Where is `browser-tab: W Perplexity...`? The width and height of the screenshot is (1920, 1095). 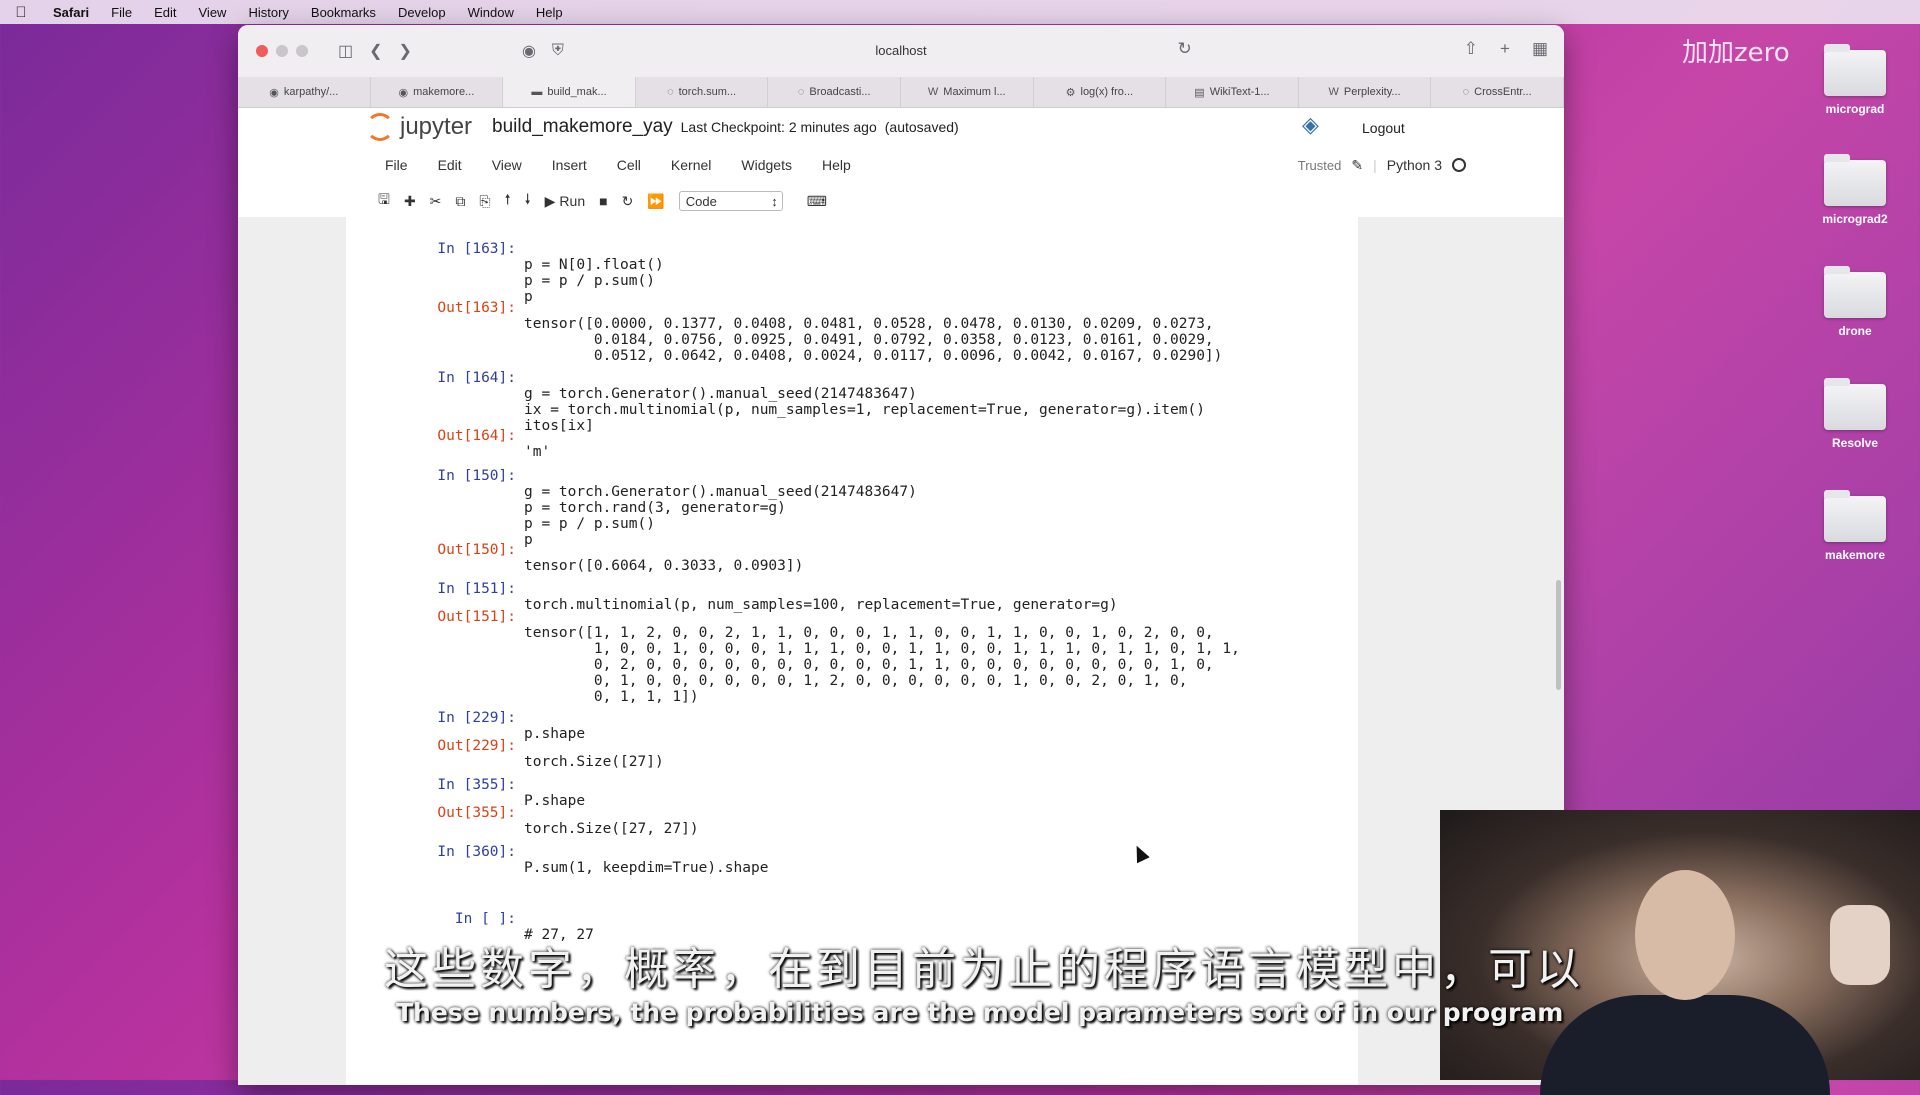
browser-tab: W Perplexity... is located at coordinates (1365, 92).